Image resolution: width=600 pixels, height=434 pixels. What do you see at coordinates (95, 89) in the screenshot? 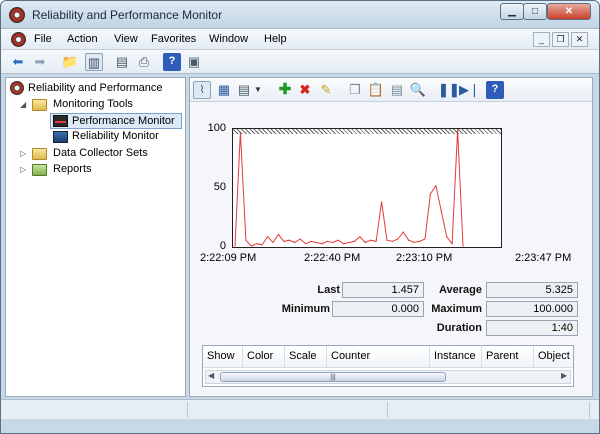
I see `tree-item-root: Reliability and Performance` at bounding box center [95, 89].